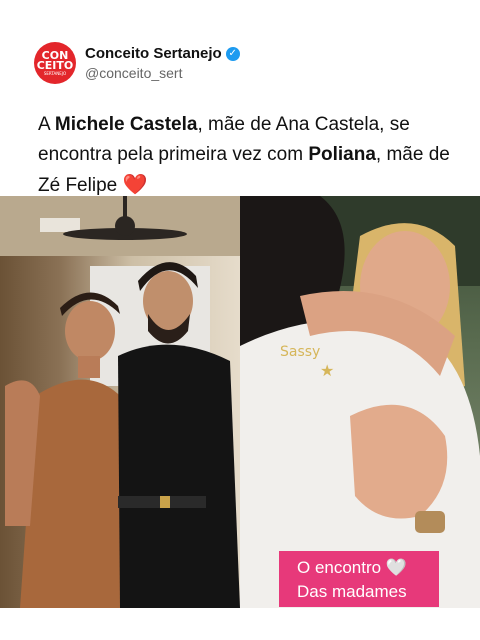 This screenshot has height=640, width=480. I want to click on verified-badge-icon: ✓, so click(232, 53).